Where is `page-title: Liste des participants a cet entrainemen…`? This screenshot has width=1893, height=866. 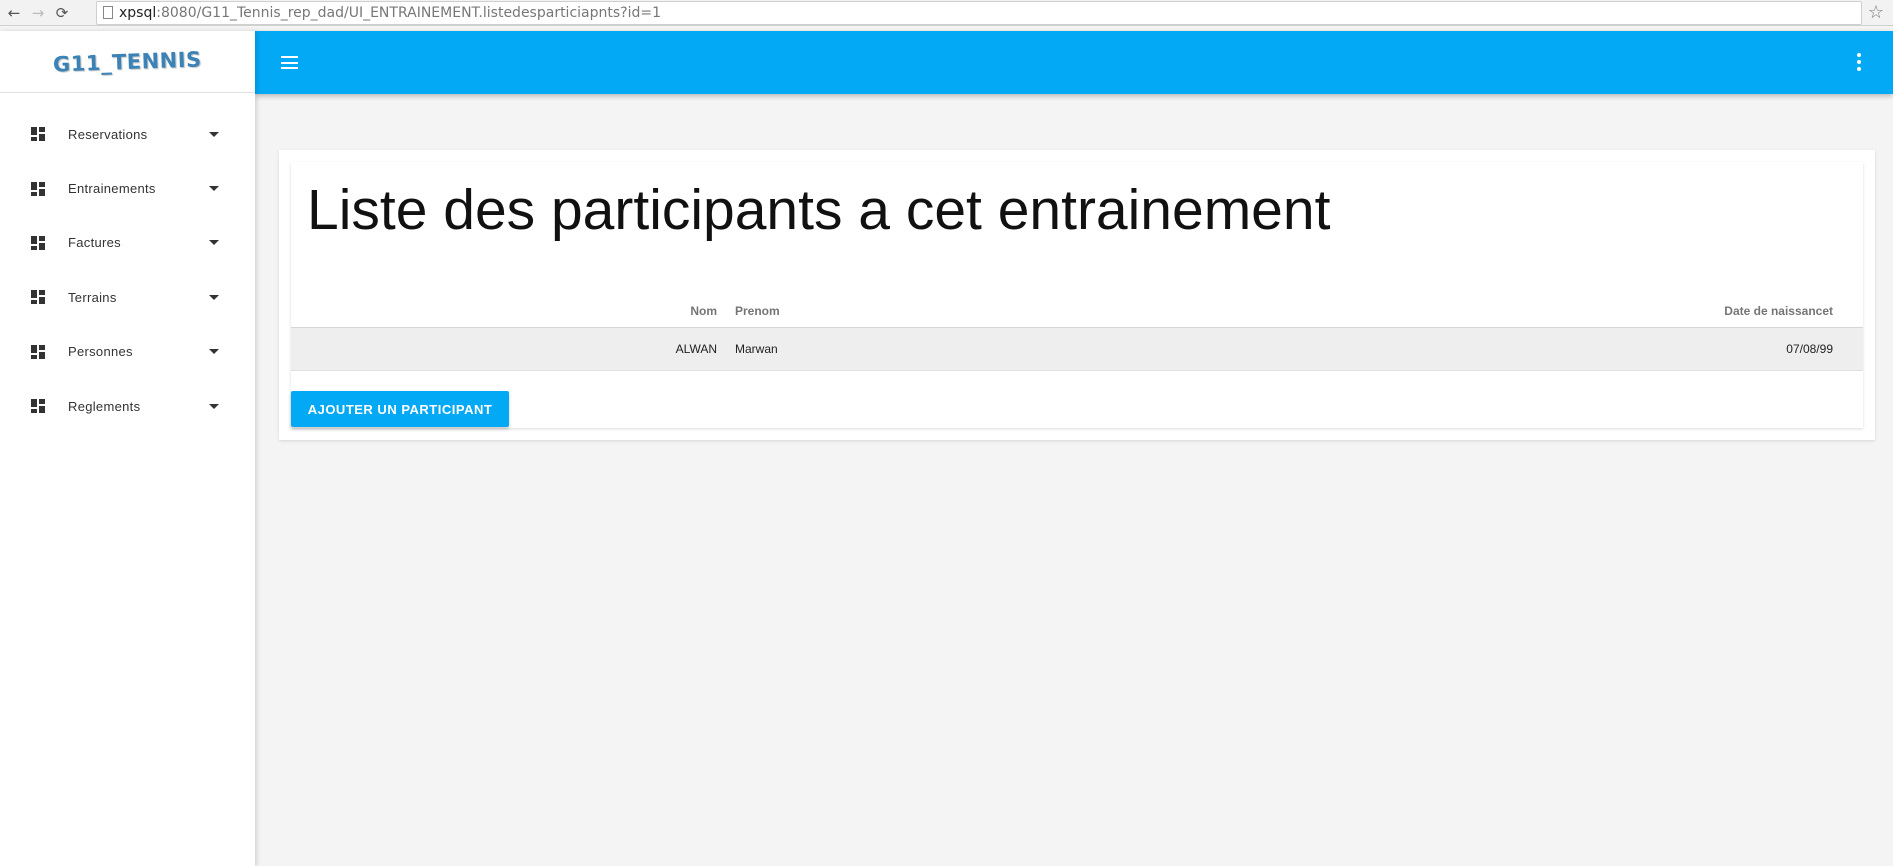 page-title: Liste des participants a cet entrainemen… is located at coordinates (819, 210).